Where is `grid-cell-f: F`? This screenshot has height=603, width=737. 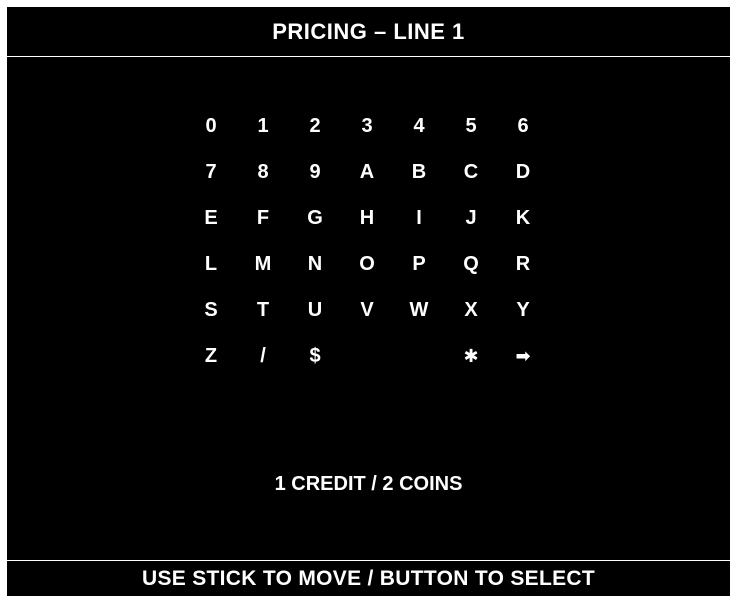
grid-cell-f: F is located at coordinates (263, 218).